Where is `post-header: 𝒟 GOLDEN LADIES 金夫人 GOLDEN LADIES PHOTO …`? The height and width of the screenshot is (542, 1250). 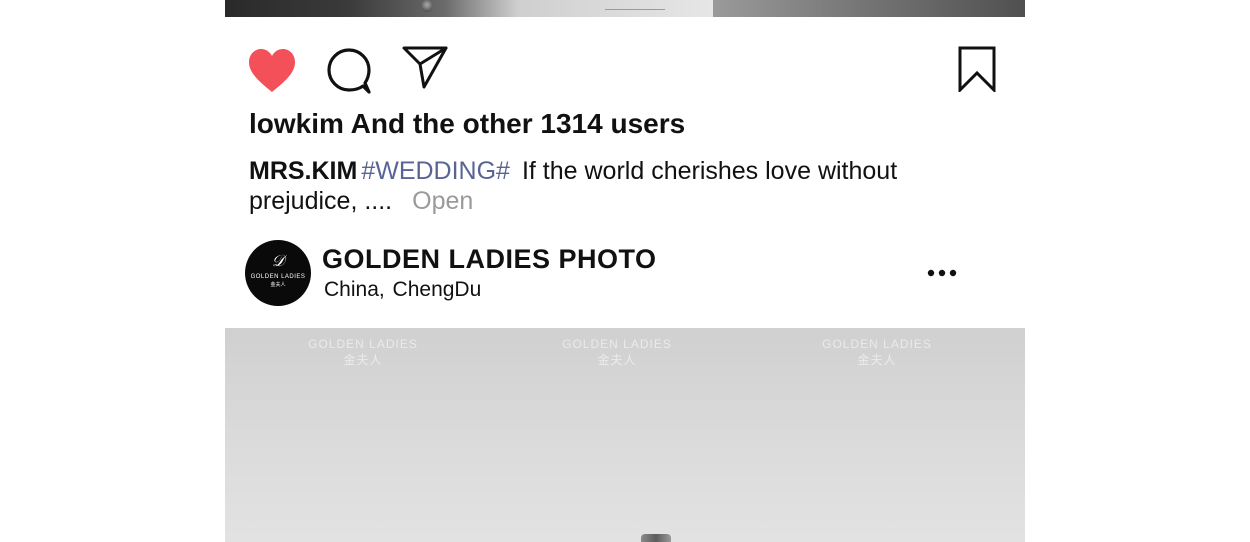
post-header: 𝒟 GOLDEN LADIES 金夫人 GOLDEN LADIES PHOTO … is located at coordinates (625, 273).